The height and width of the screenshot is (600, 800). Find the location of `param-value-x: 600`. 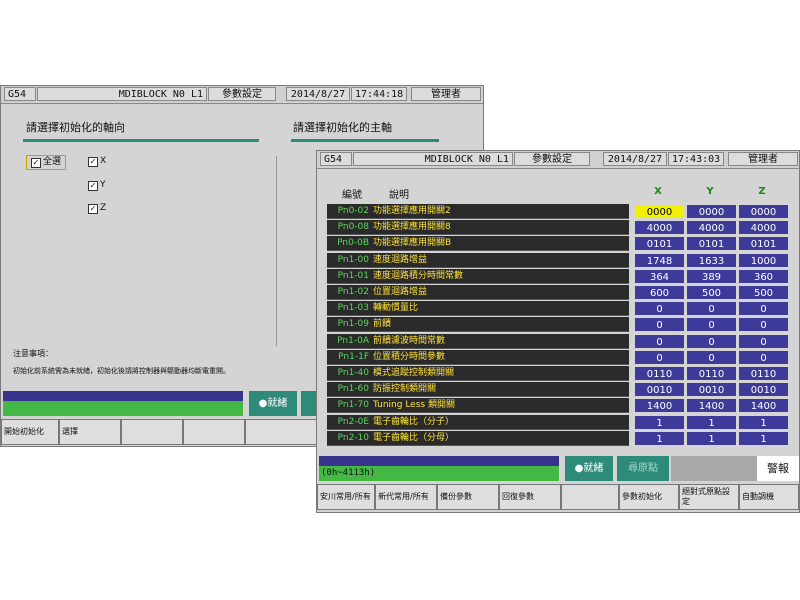

param-value-x: 600 is located at coordinates (659, 292).